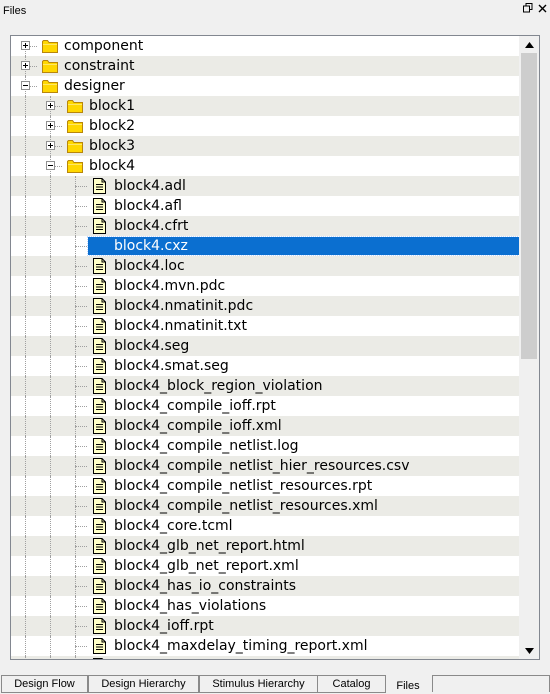 This screenshot has width=550, height=694. What do you see at coordinates (265, 526) in the screenshot?
I see `tree-file-row: block4_core.tcml` at bounding box center [265, 526].